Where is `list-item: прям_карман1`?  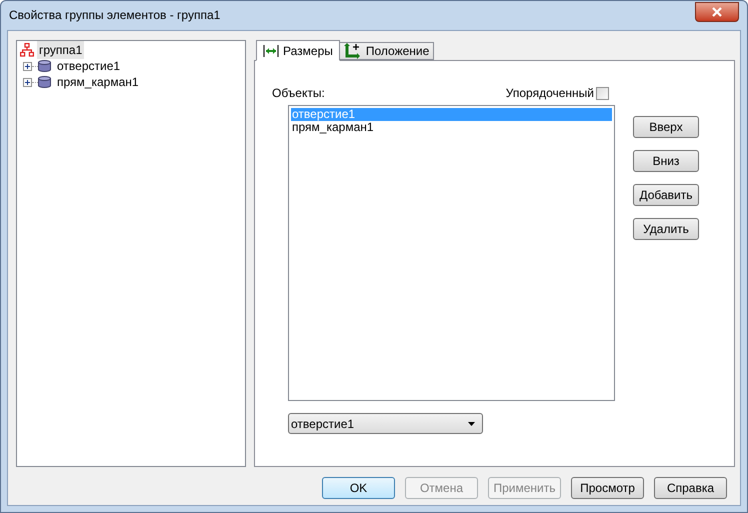
list-item: прям_карман1 is located at coordinates (451, 127).